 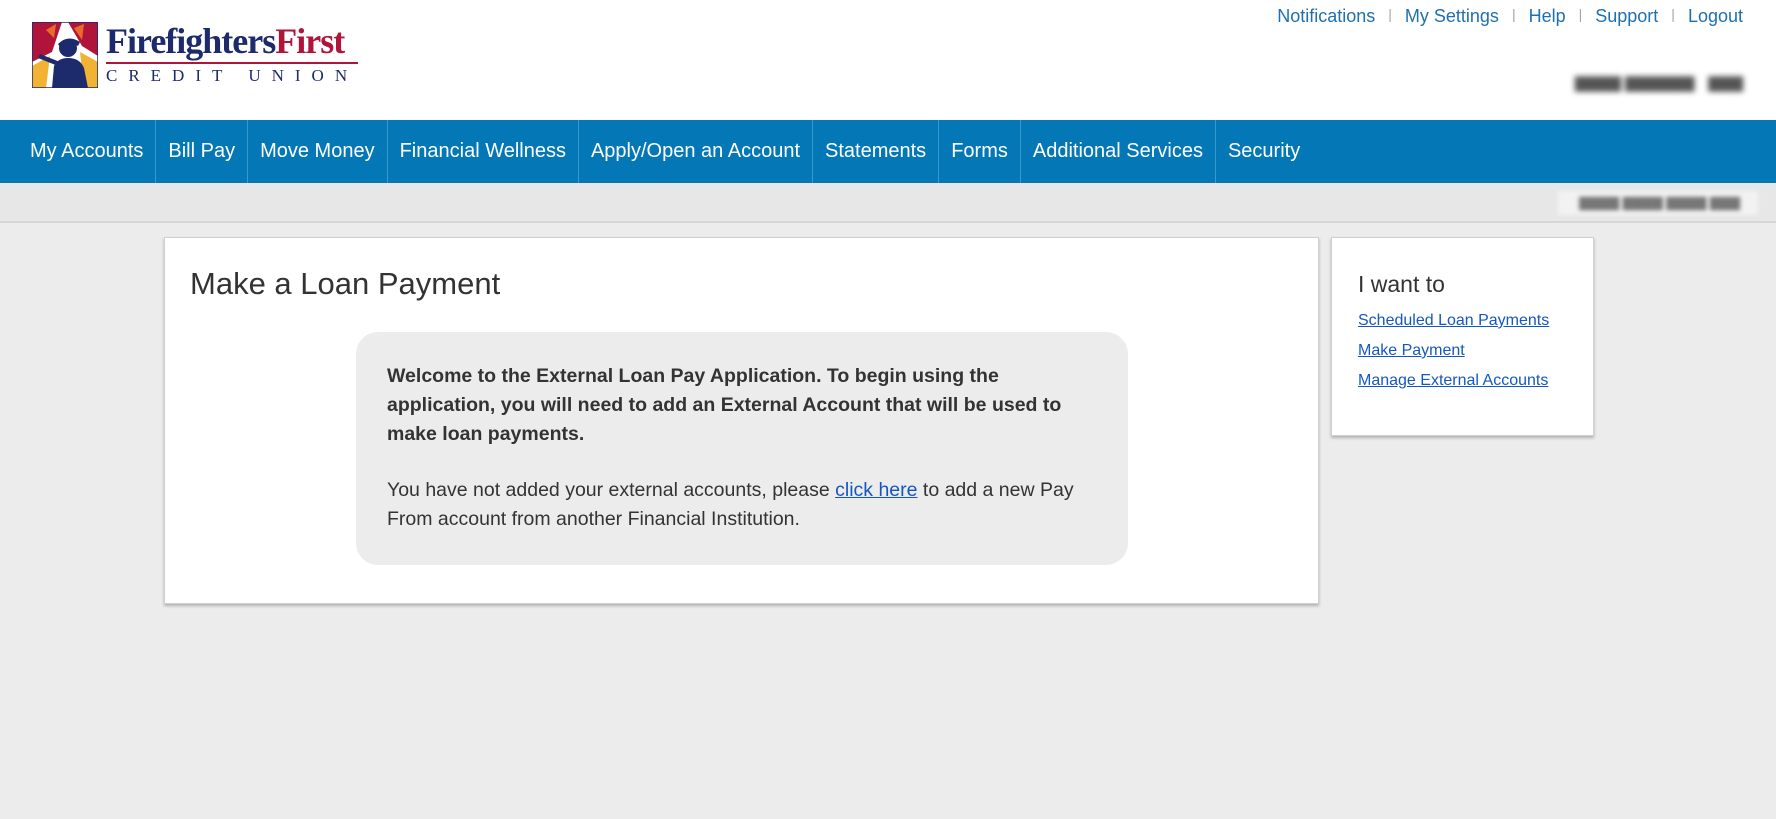 What do you see at coordinates (1118, 151) in the screenshot?
I see `nav-additional-services: Additional Services` at bounding box center [1118, 151].